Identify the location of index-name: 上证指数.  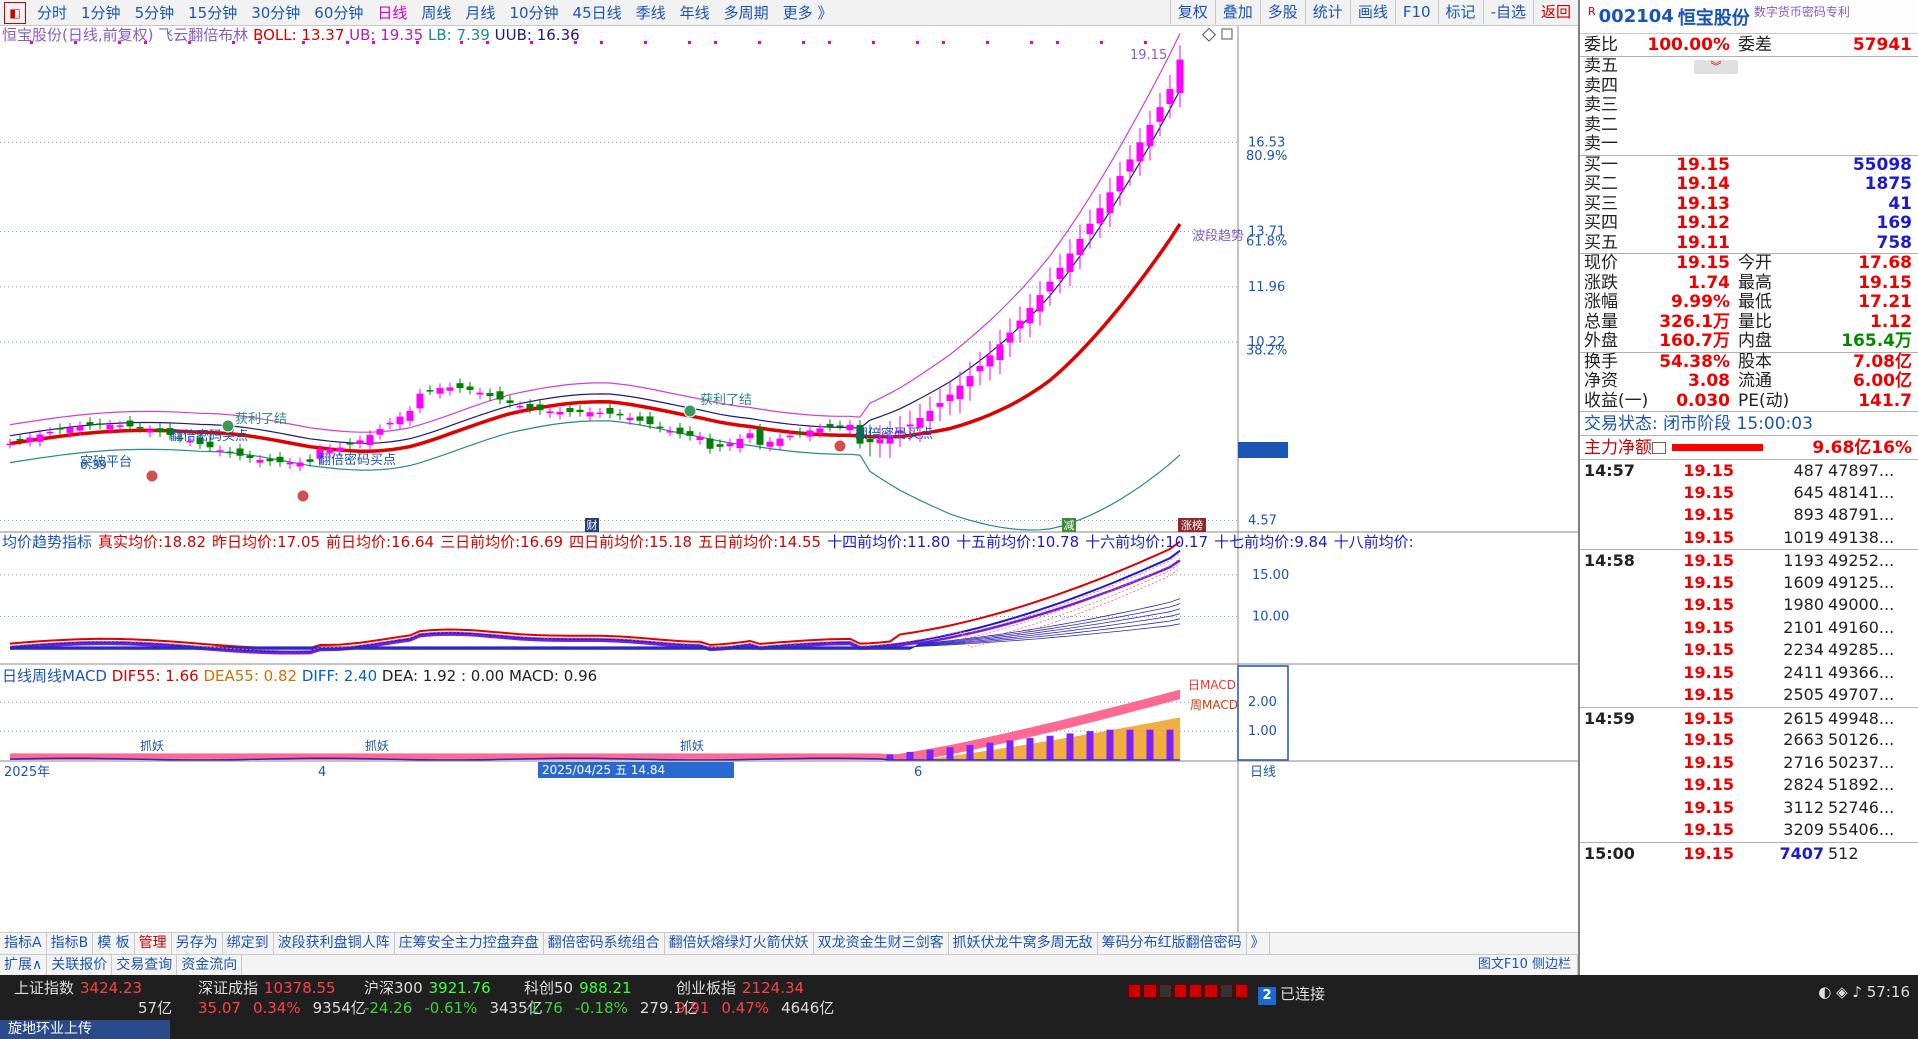
(44, 988).